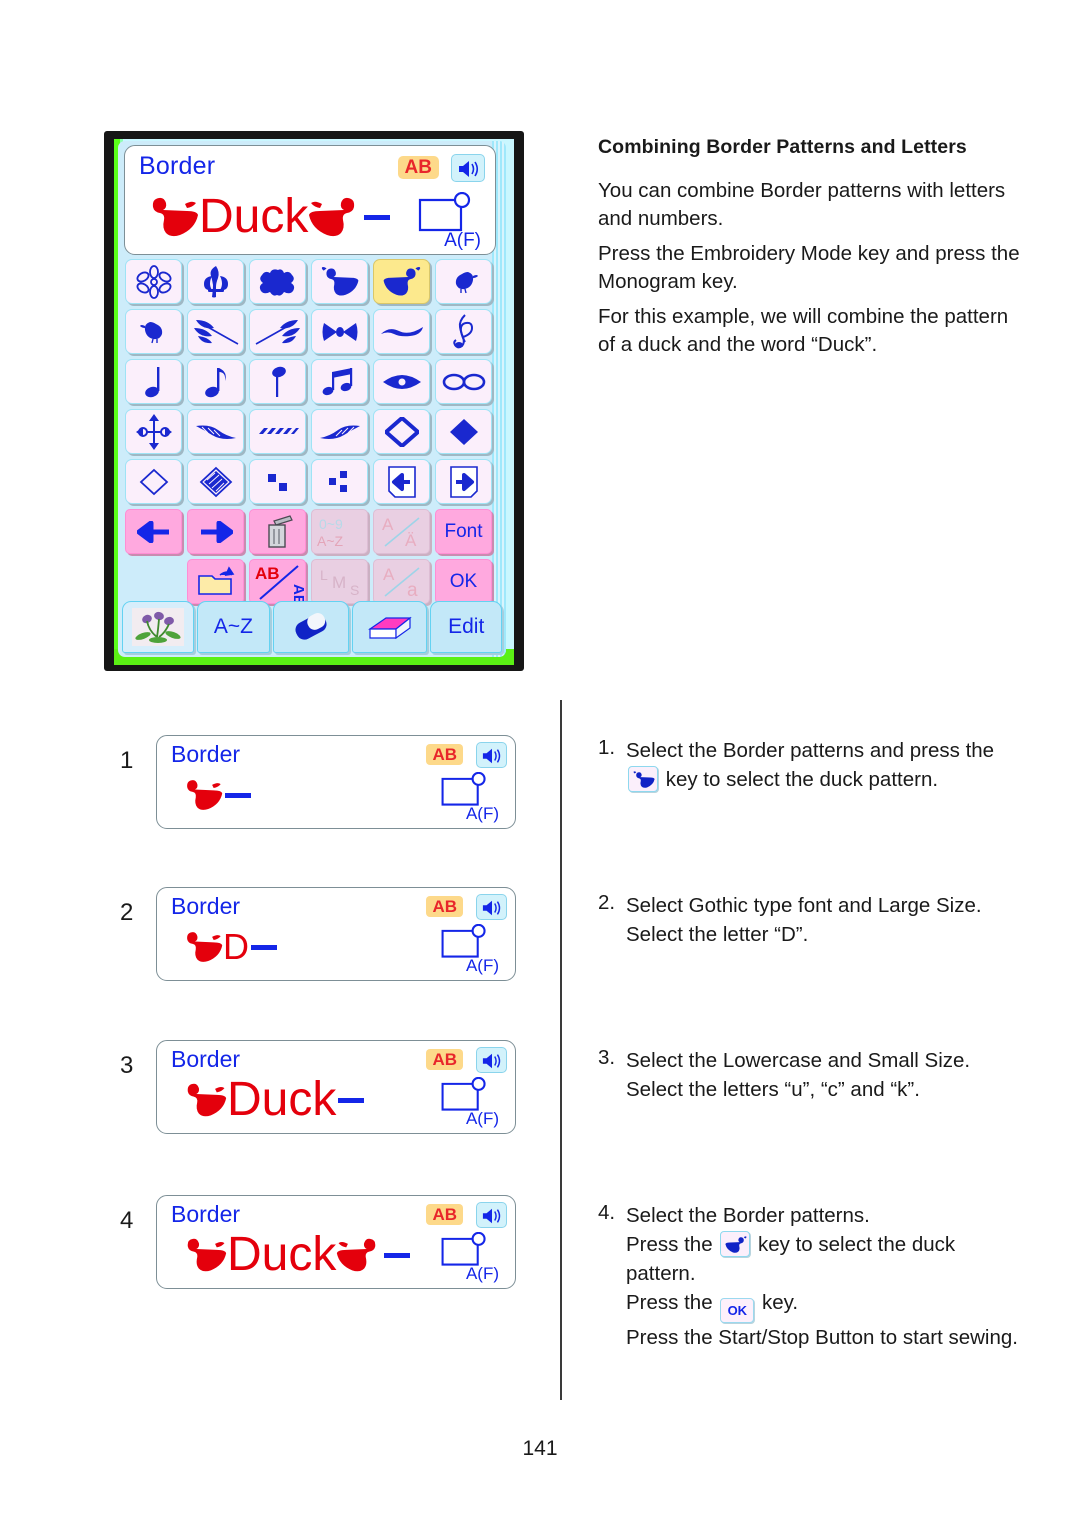  What do you see at coordinates (233, 627) in the screenshot?
I see `tab-monogram: A~Z` at bounding box center [233, 627].